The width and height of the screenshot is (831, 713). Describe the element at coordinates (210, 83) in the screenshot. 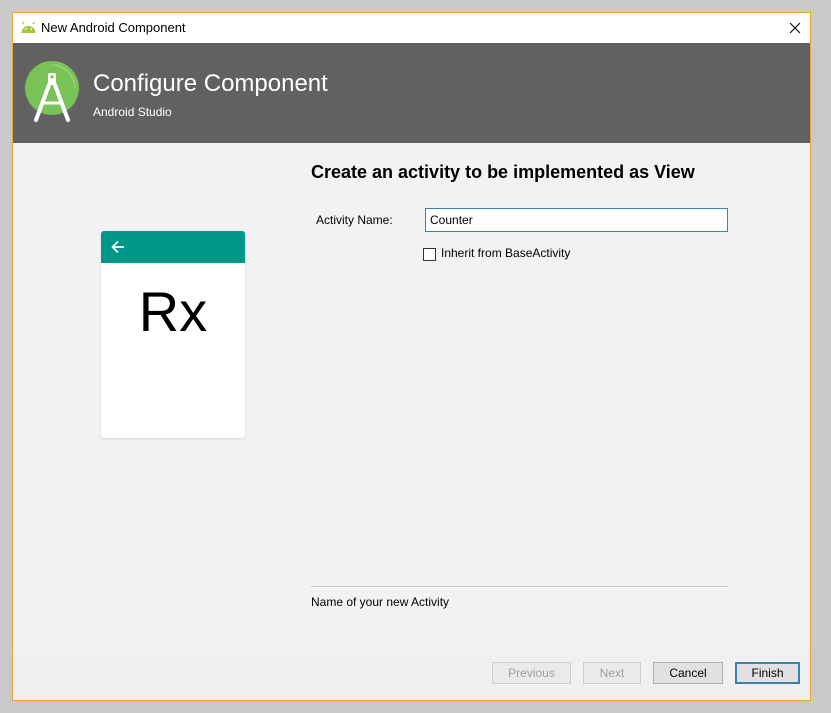

I see `header-title: Configure Component` at that location.